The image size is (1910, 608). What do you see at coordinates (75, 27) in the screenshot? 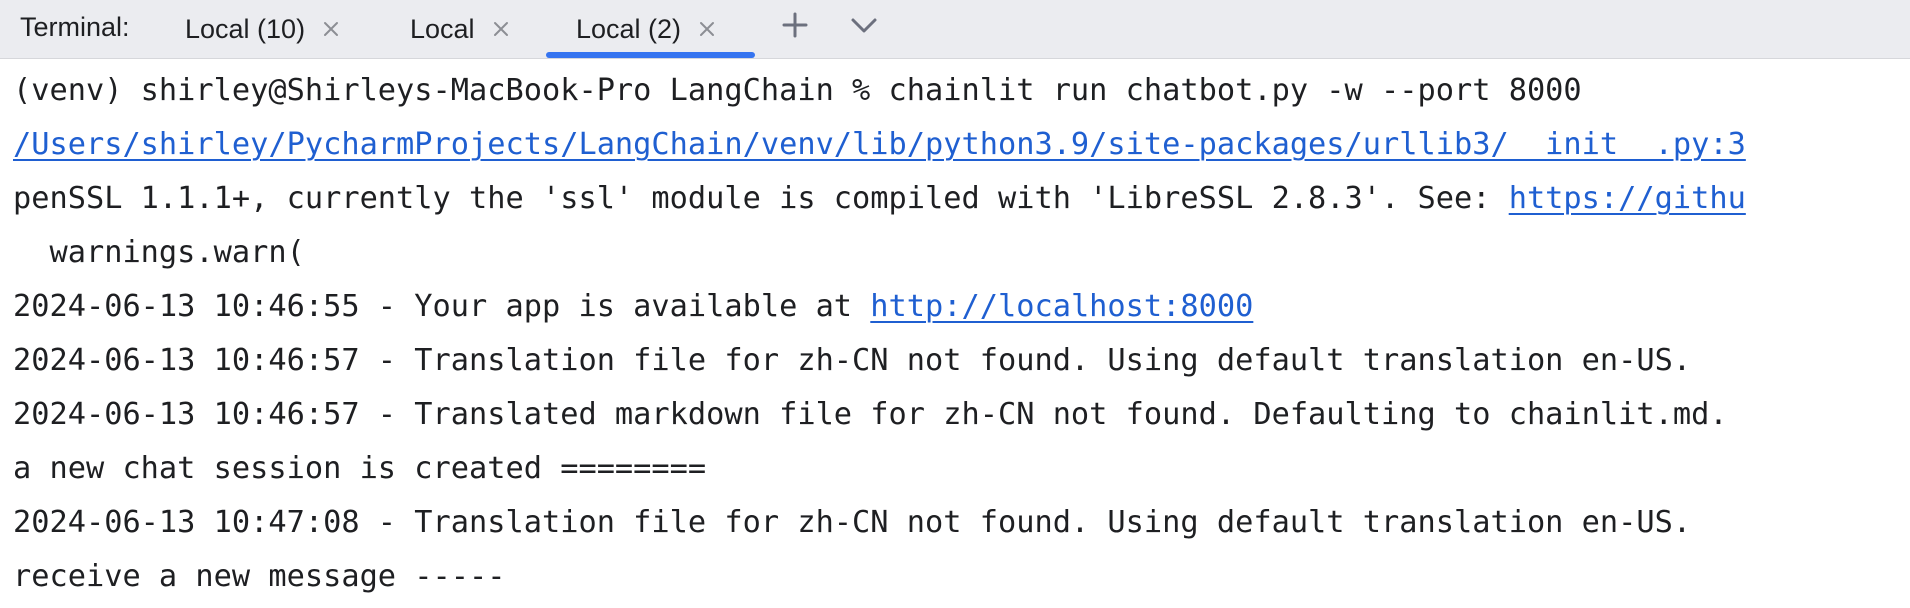
I see `tool-window-title: Terminal:` at bounding box center [75, 27].